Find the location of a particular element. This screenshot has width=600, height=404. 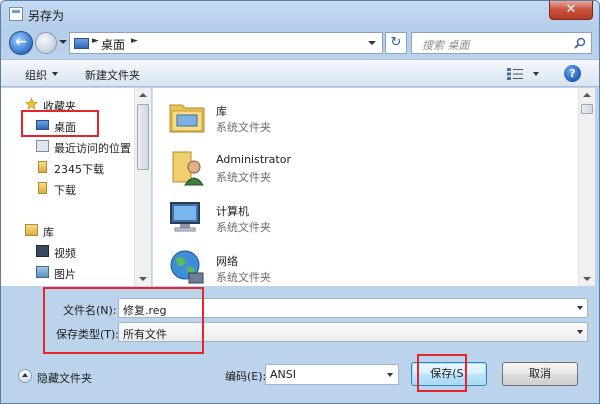

sidebar-item-2345-downloads: 2345下载 is located at coordinates (67, 167).